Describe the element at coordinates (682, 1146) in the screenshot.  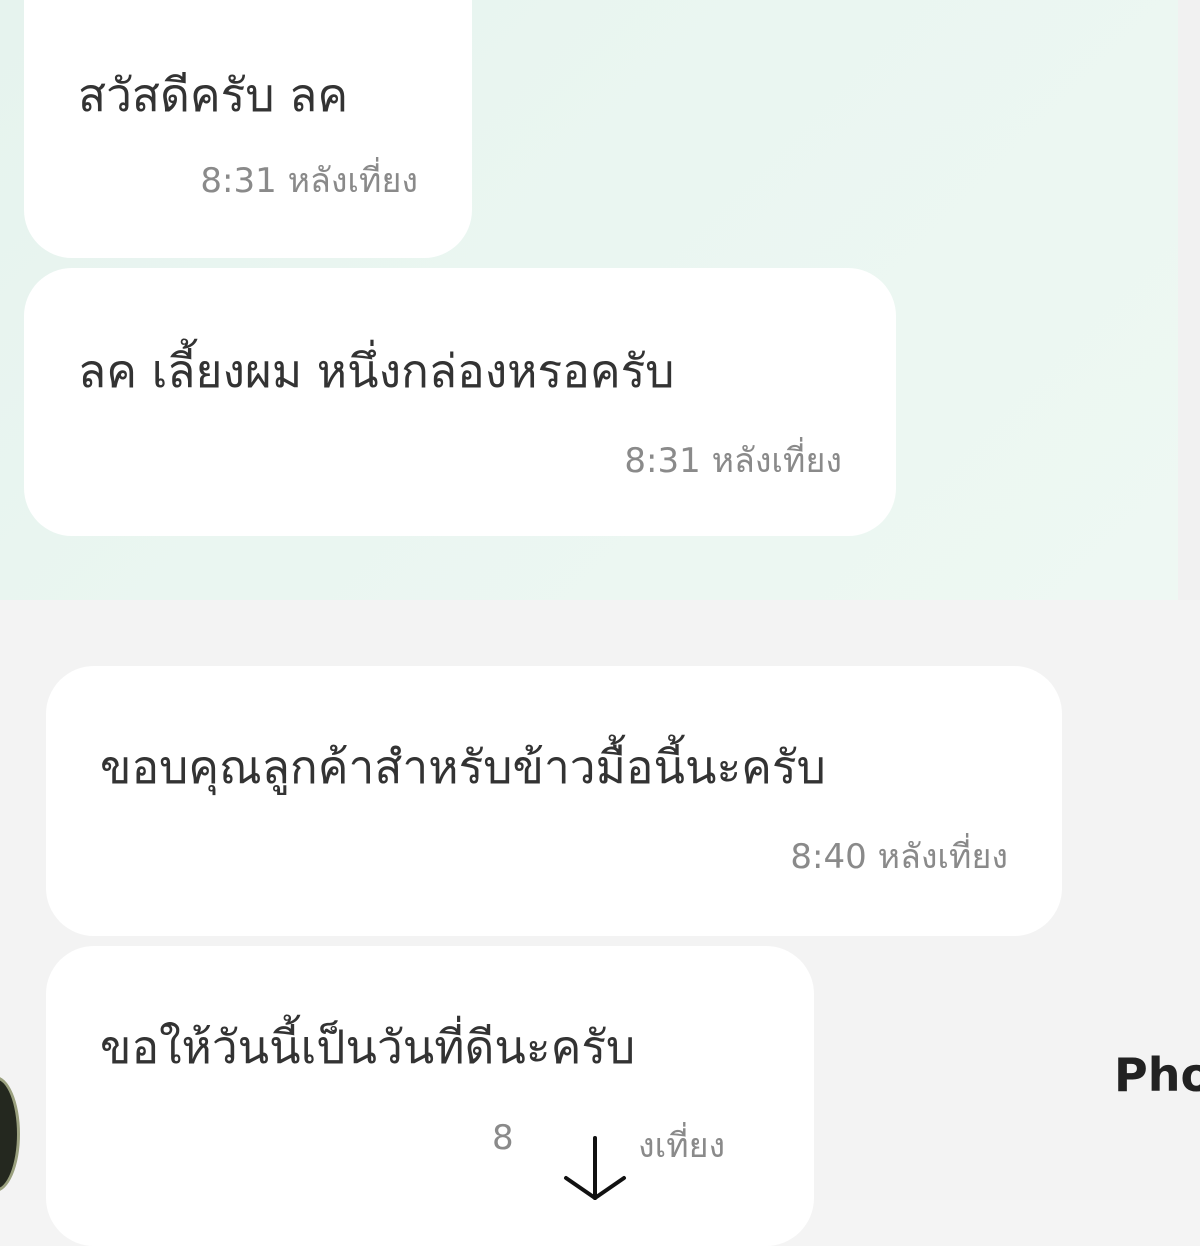
I see `message-timestamp-fragment: งเที่ยง` at that location.